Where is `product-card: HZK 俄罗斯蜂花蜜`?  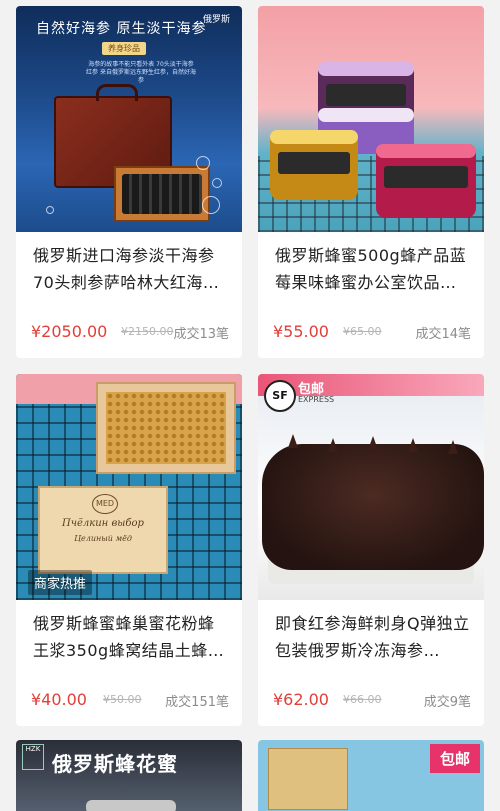 product-card: HZK 俄罗斯蜂花蜜 is located at coordinates (129, 775).